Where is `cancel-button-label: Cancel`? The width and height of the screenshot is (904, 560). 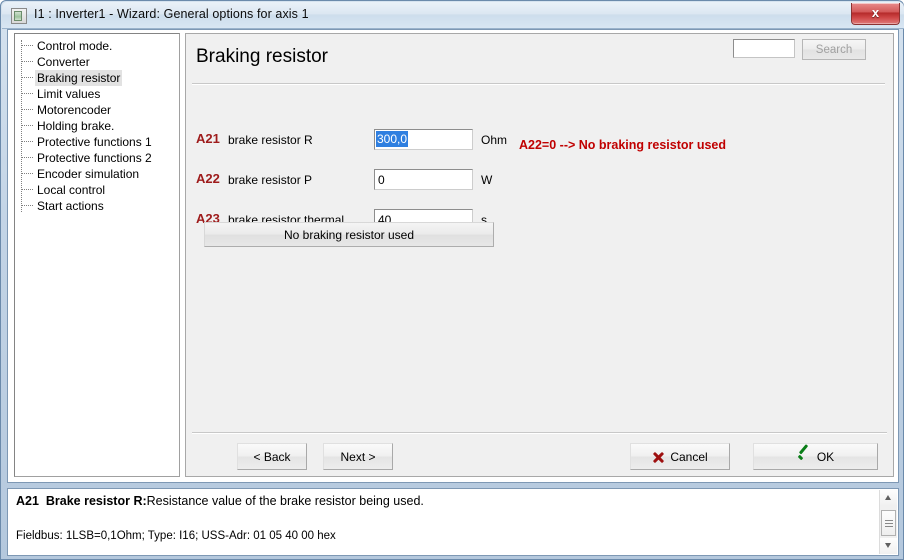 cancel-button-label: Cancel is located at coordinates (689, 456).